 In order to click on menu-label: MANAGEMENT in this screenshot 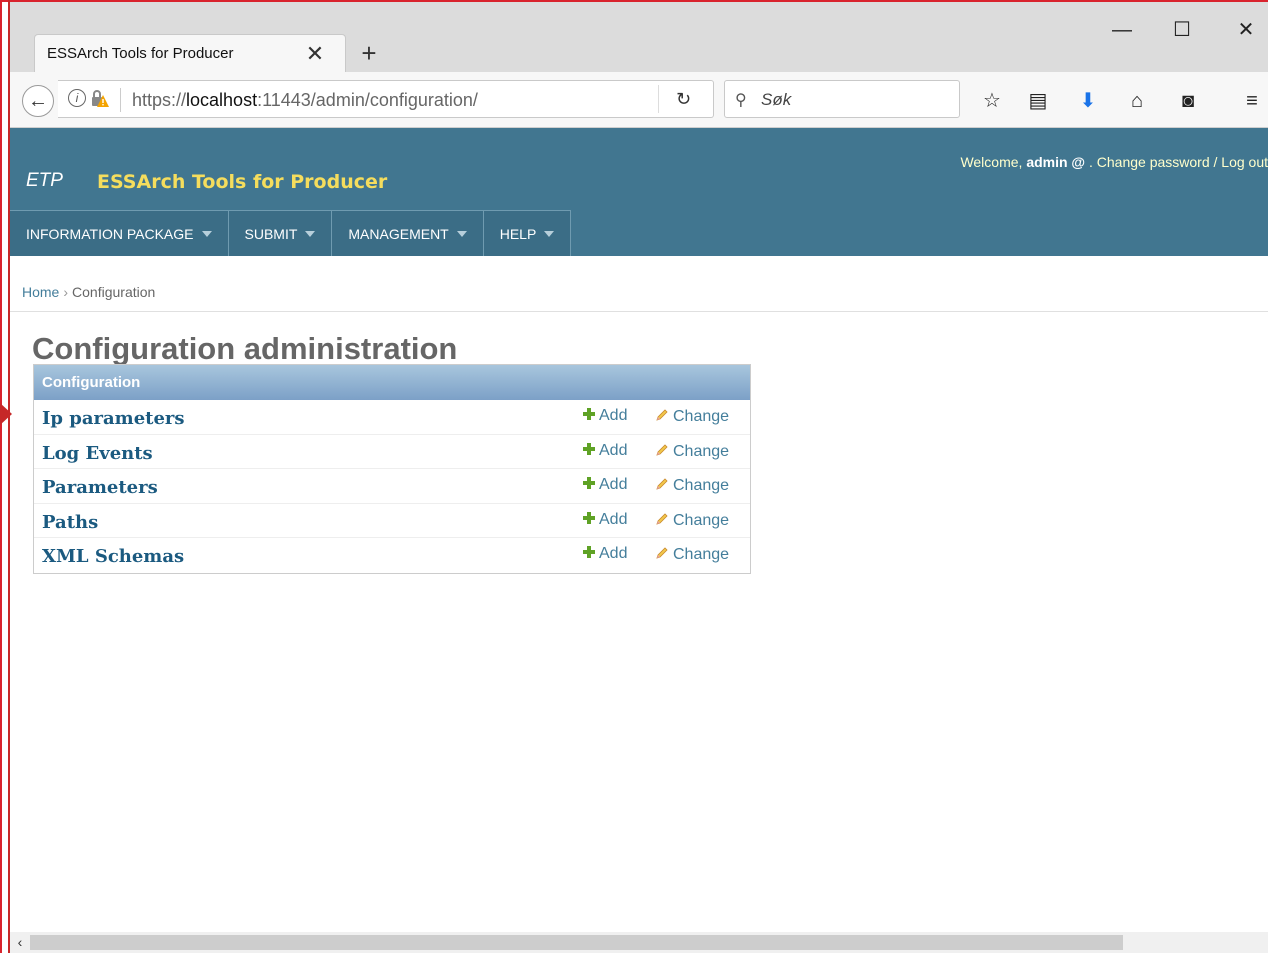, I will do `click(398, 233)`.